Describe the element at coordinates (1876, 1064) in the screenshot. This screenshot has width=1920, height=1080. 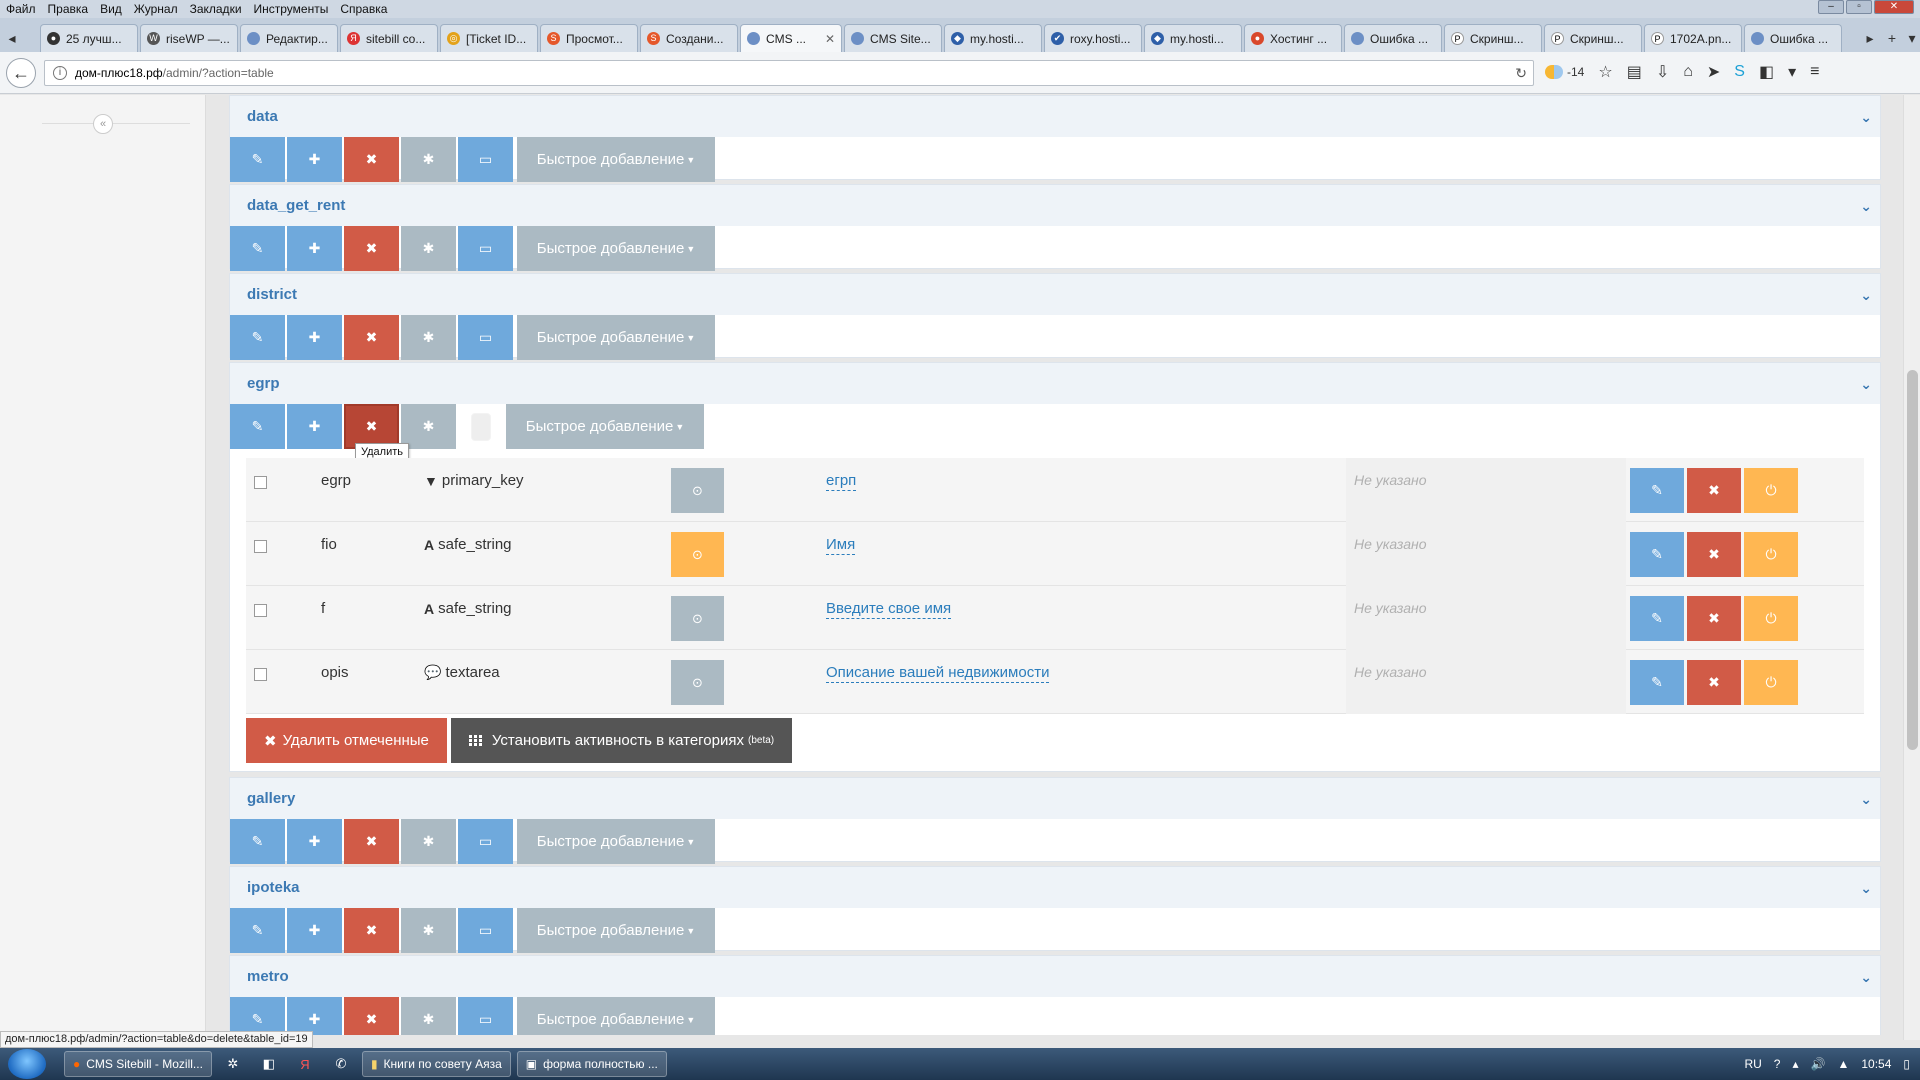
I see `clock: 10:54` at that location.